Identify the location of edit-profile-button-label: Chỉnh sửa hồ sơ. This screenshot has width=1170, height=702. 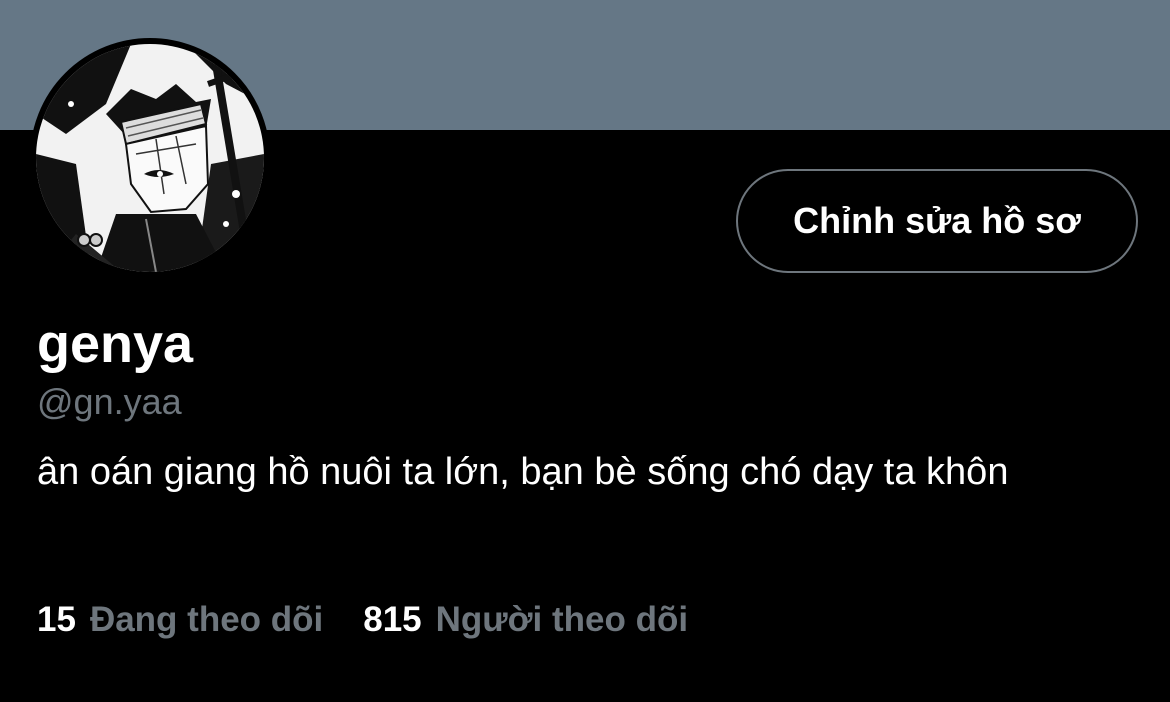
(937, 220).